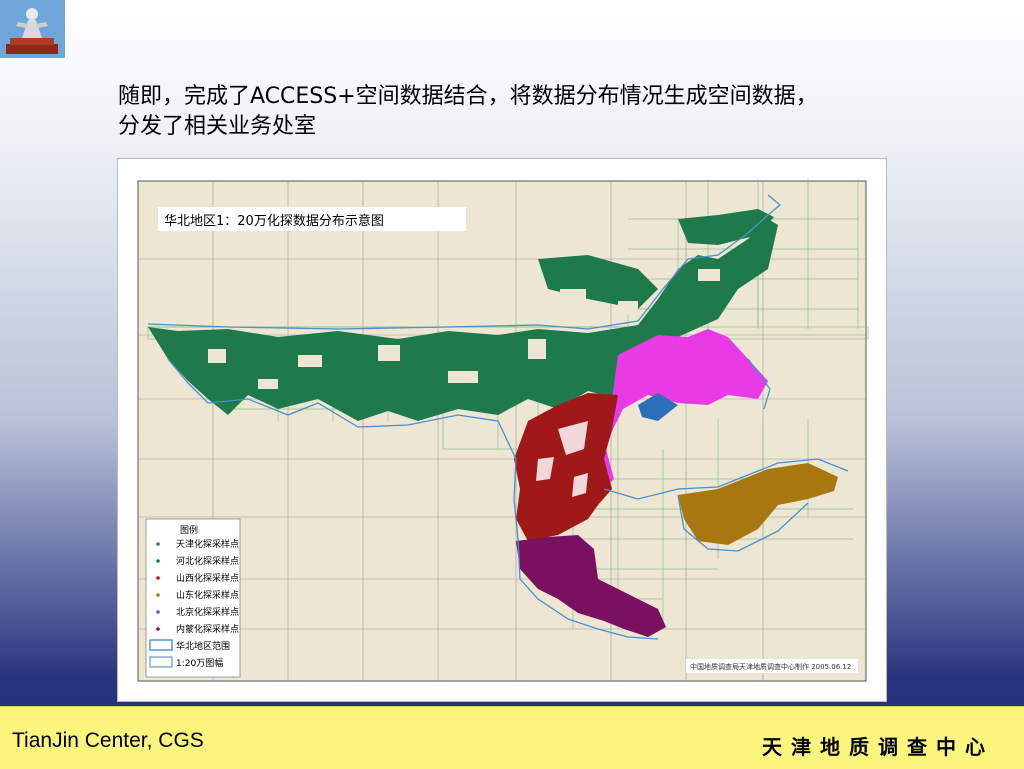  Describe the element at coordinates (512, 737) in the screenshot. I see `footer-bar: TianJin Center, CGS 天津地质调查中心` at that location.